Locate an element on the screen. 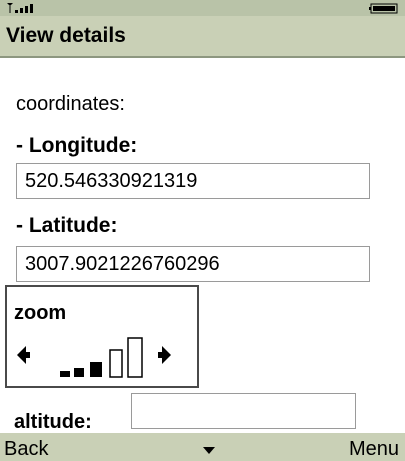  battery-icon is located at coordinates (383, 8).